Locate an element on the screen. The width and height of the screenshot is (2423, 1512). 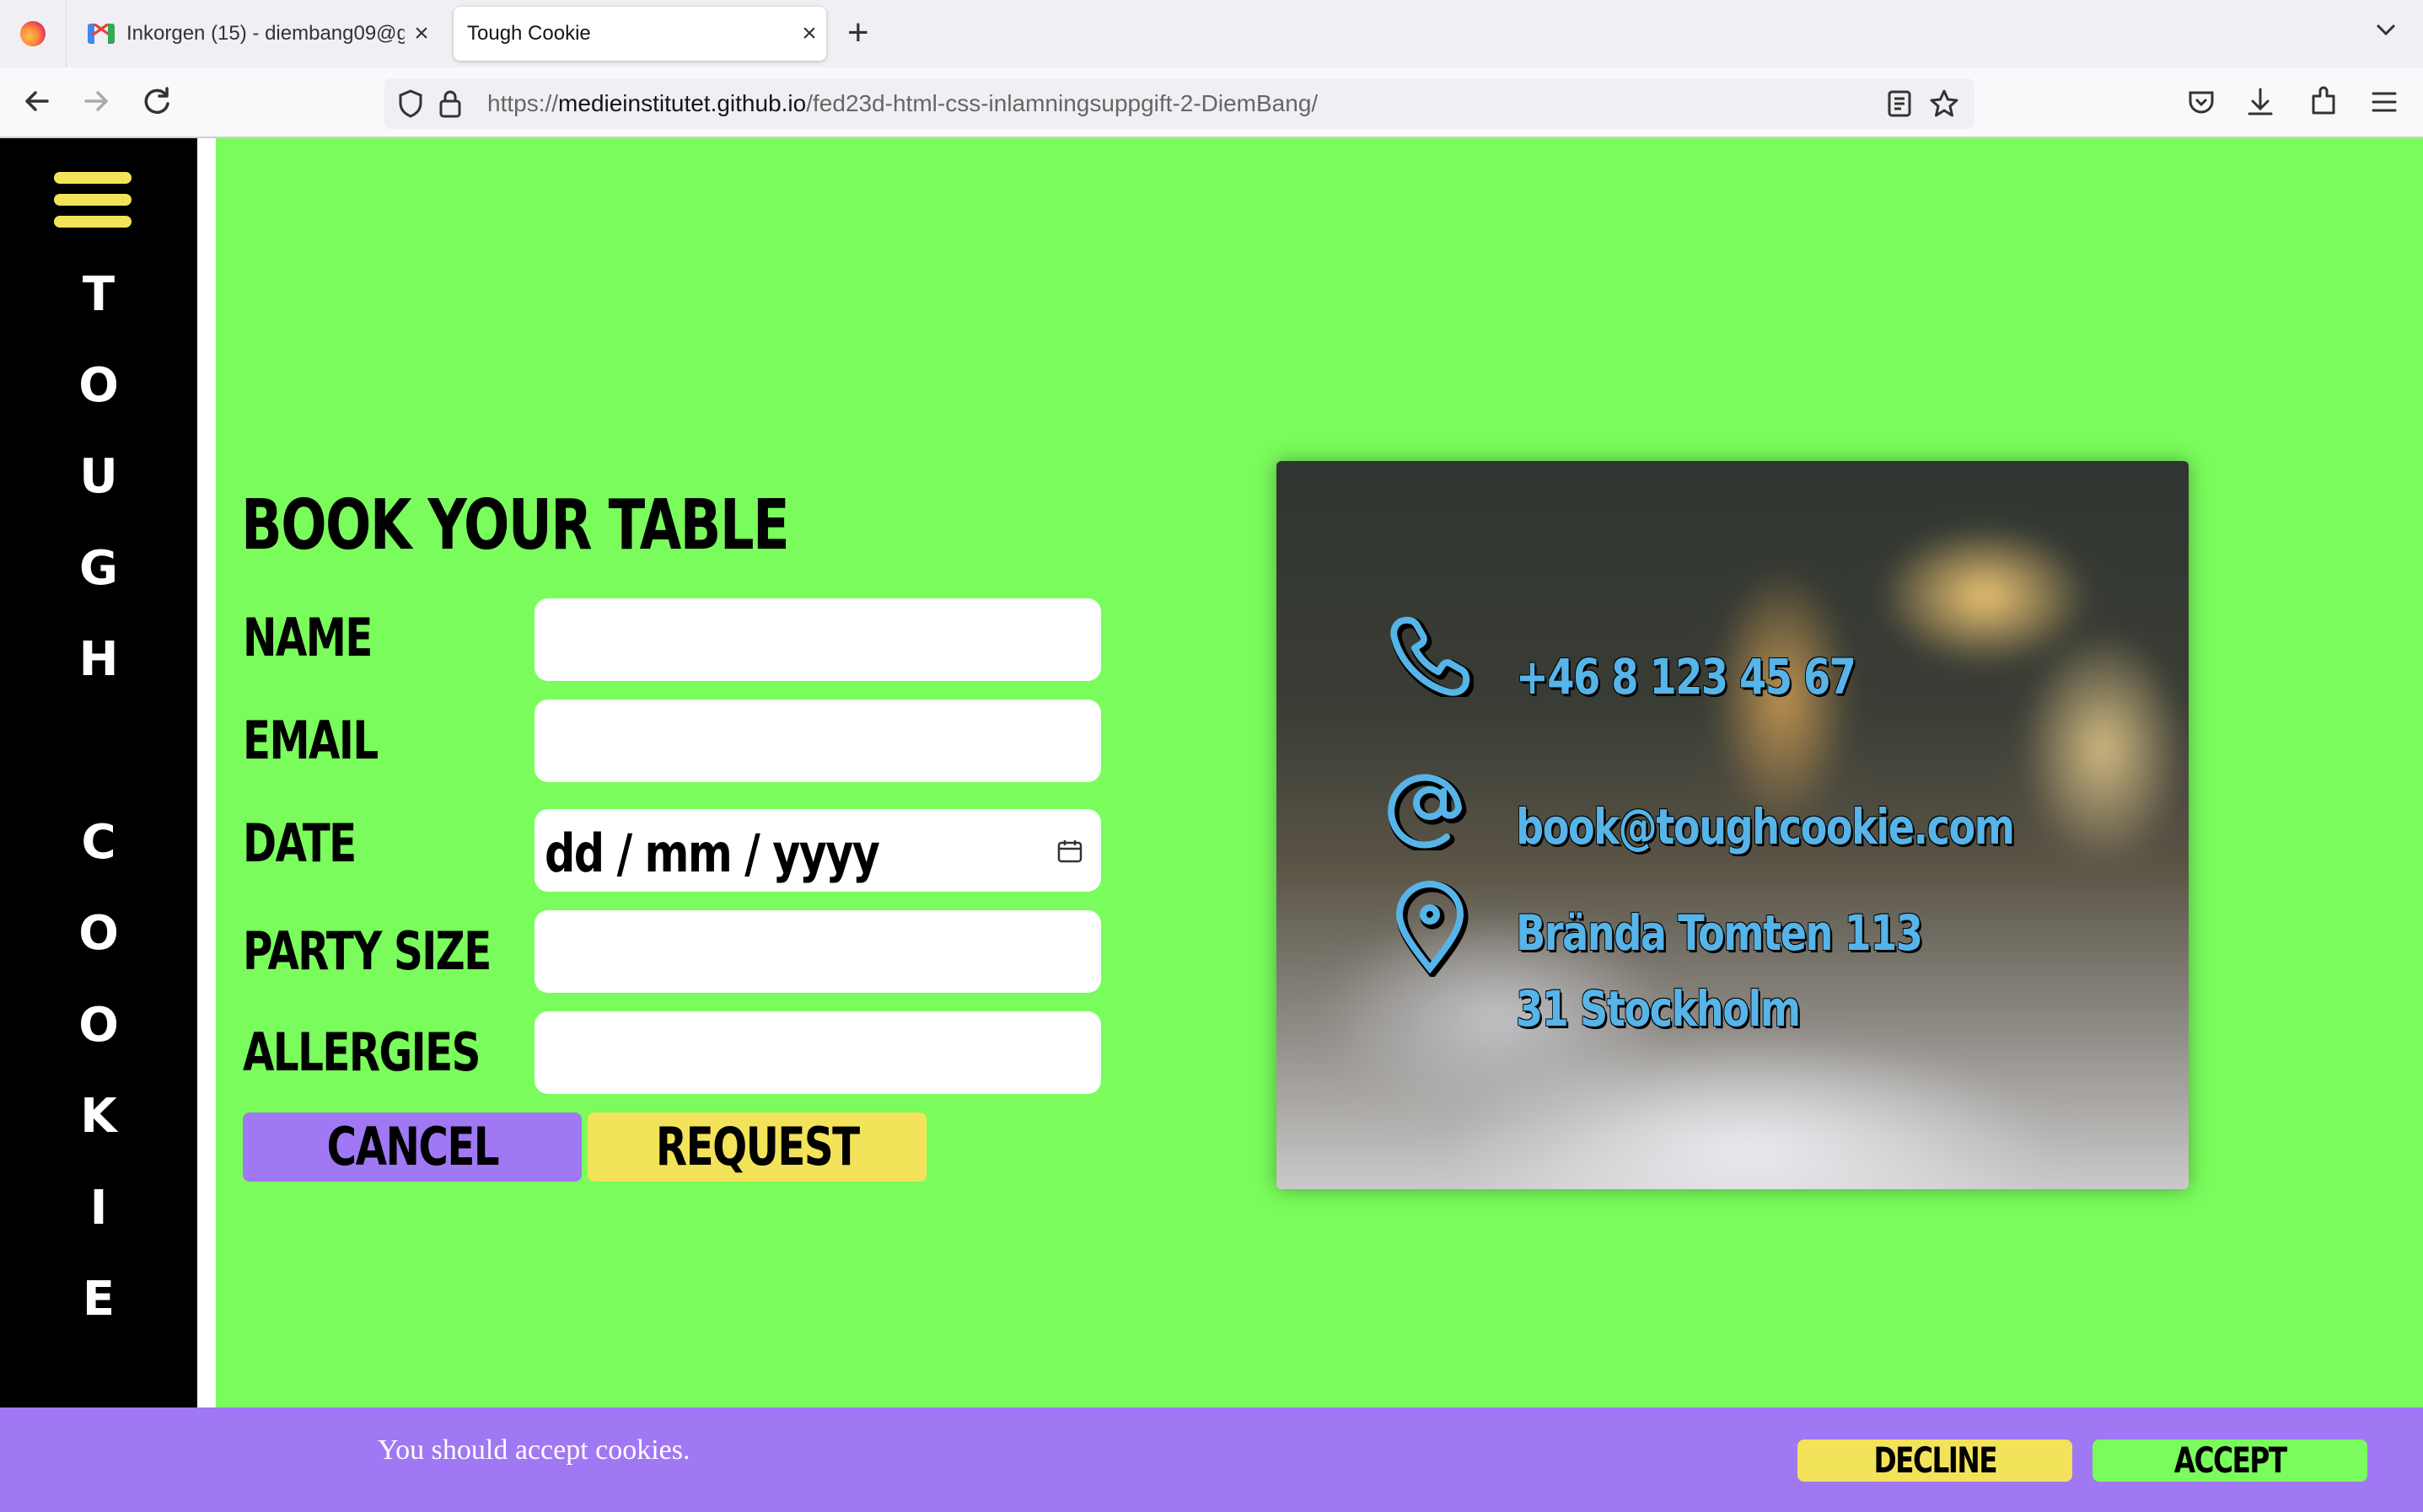
reload-icon is located at coordinates (156, 101).